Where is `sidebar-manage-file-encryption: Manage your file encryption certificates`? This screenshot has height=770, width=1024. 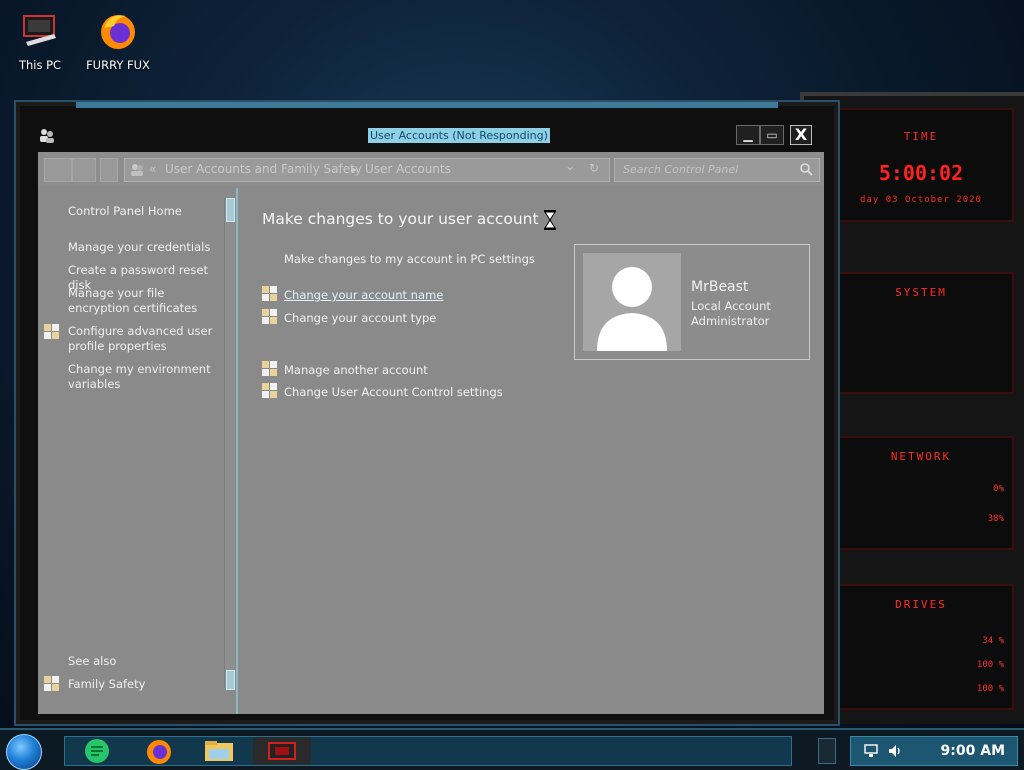
sidebar-manage-file-encryption: Manage your file encryption certificates is located at coordinates (148, 301).